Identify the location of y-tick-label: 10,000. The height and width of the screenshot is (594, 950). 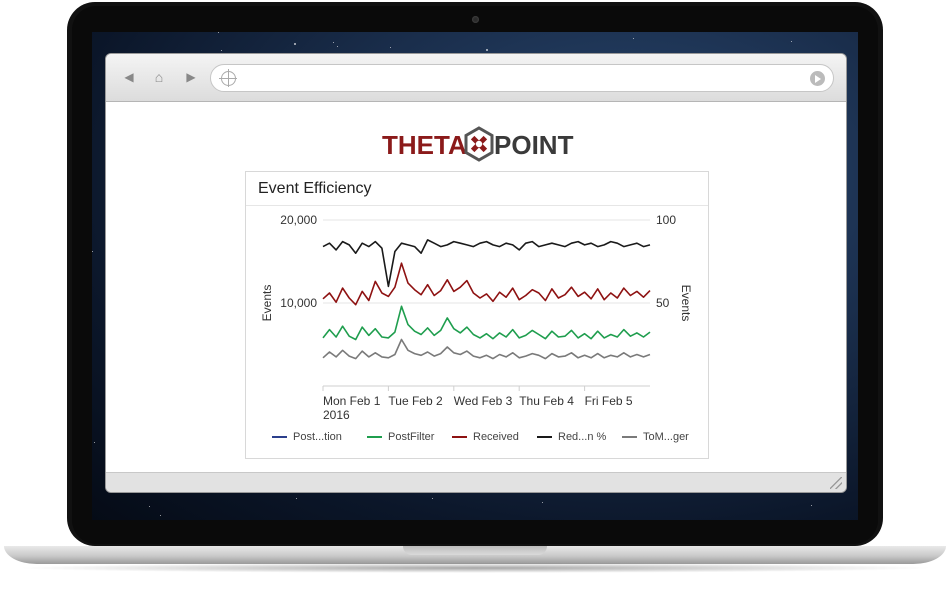
(298, 303).